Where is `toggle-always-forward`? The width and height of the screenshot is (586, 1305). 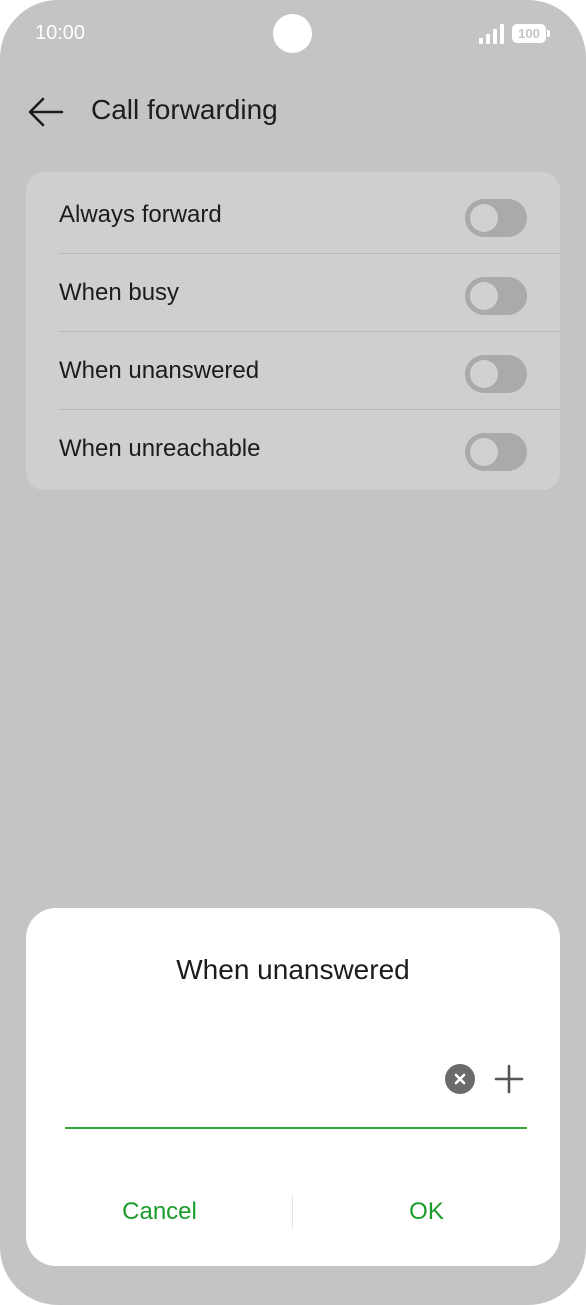
toggle-always-forward is located at coordinates (496, 218).